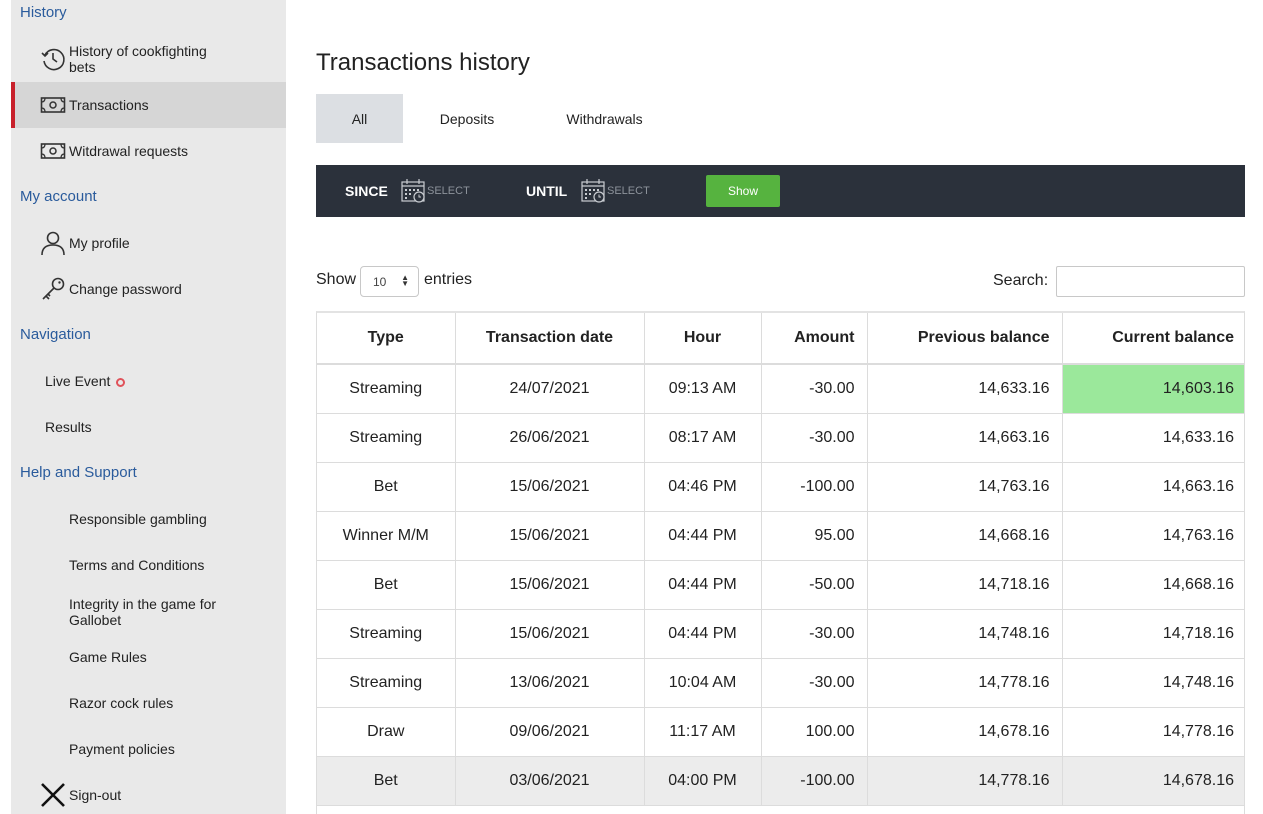 The width and height of the screenshot is (1263, 814). I want to click on cell-previous-balance: 14,678.16, so click(965, 732).